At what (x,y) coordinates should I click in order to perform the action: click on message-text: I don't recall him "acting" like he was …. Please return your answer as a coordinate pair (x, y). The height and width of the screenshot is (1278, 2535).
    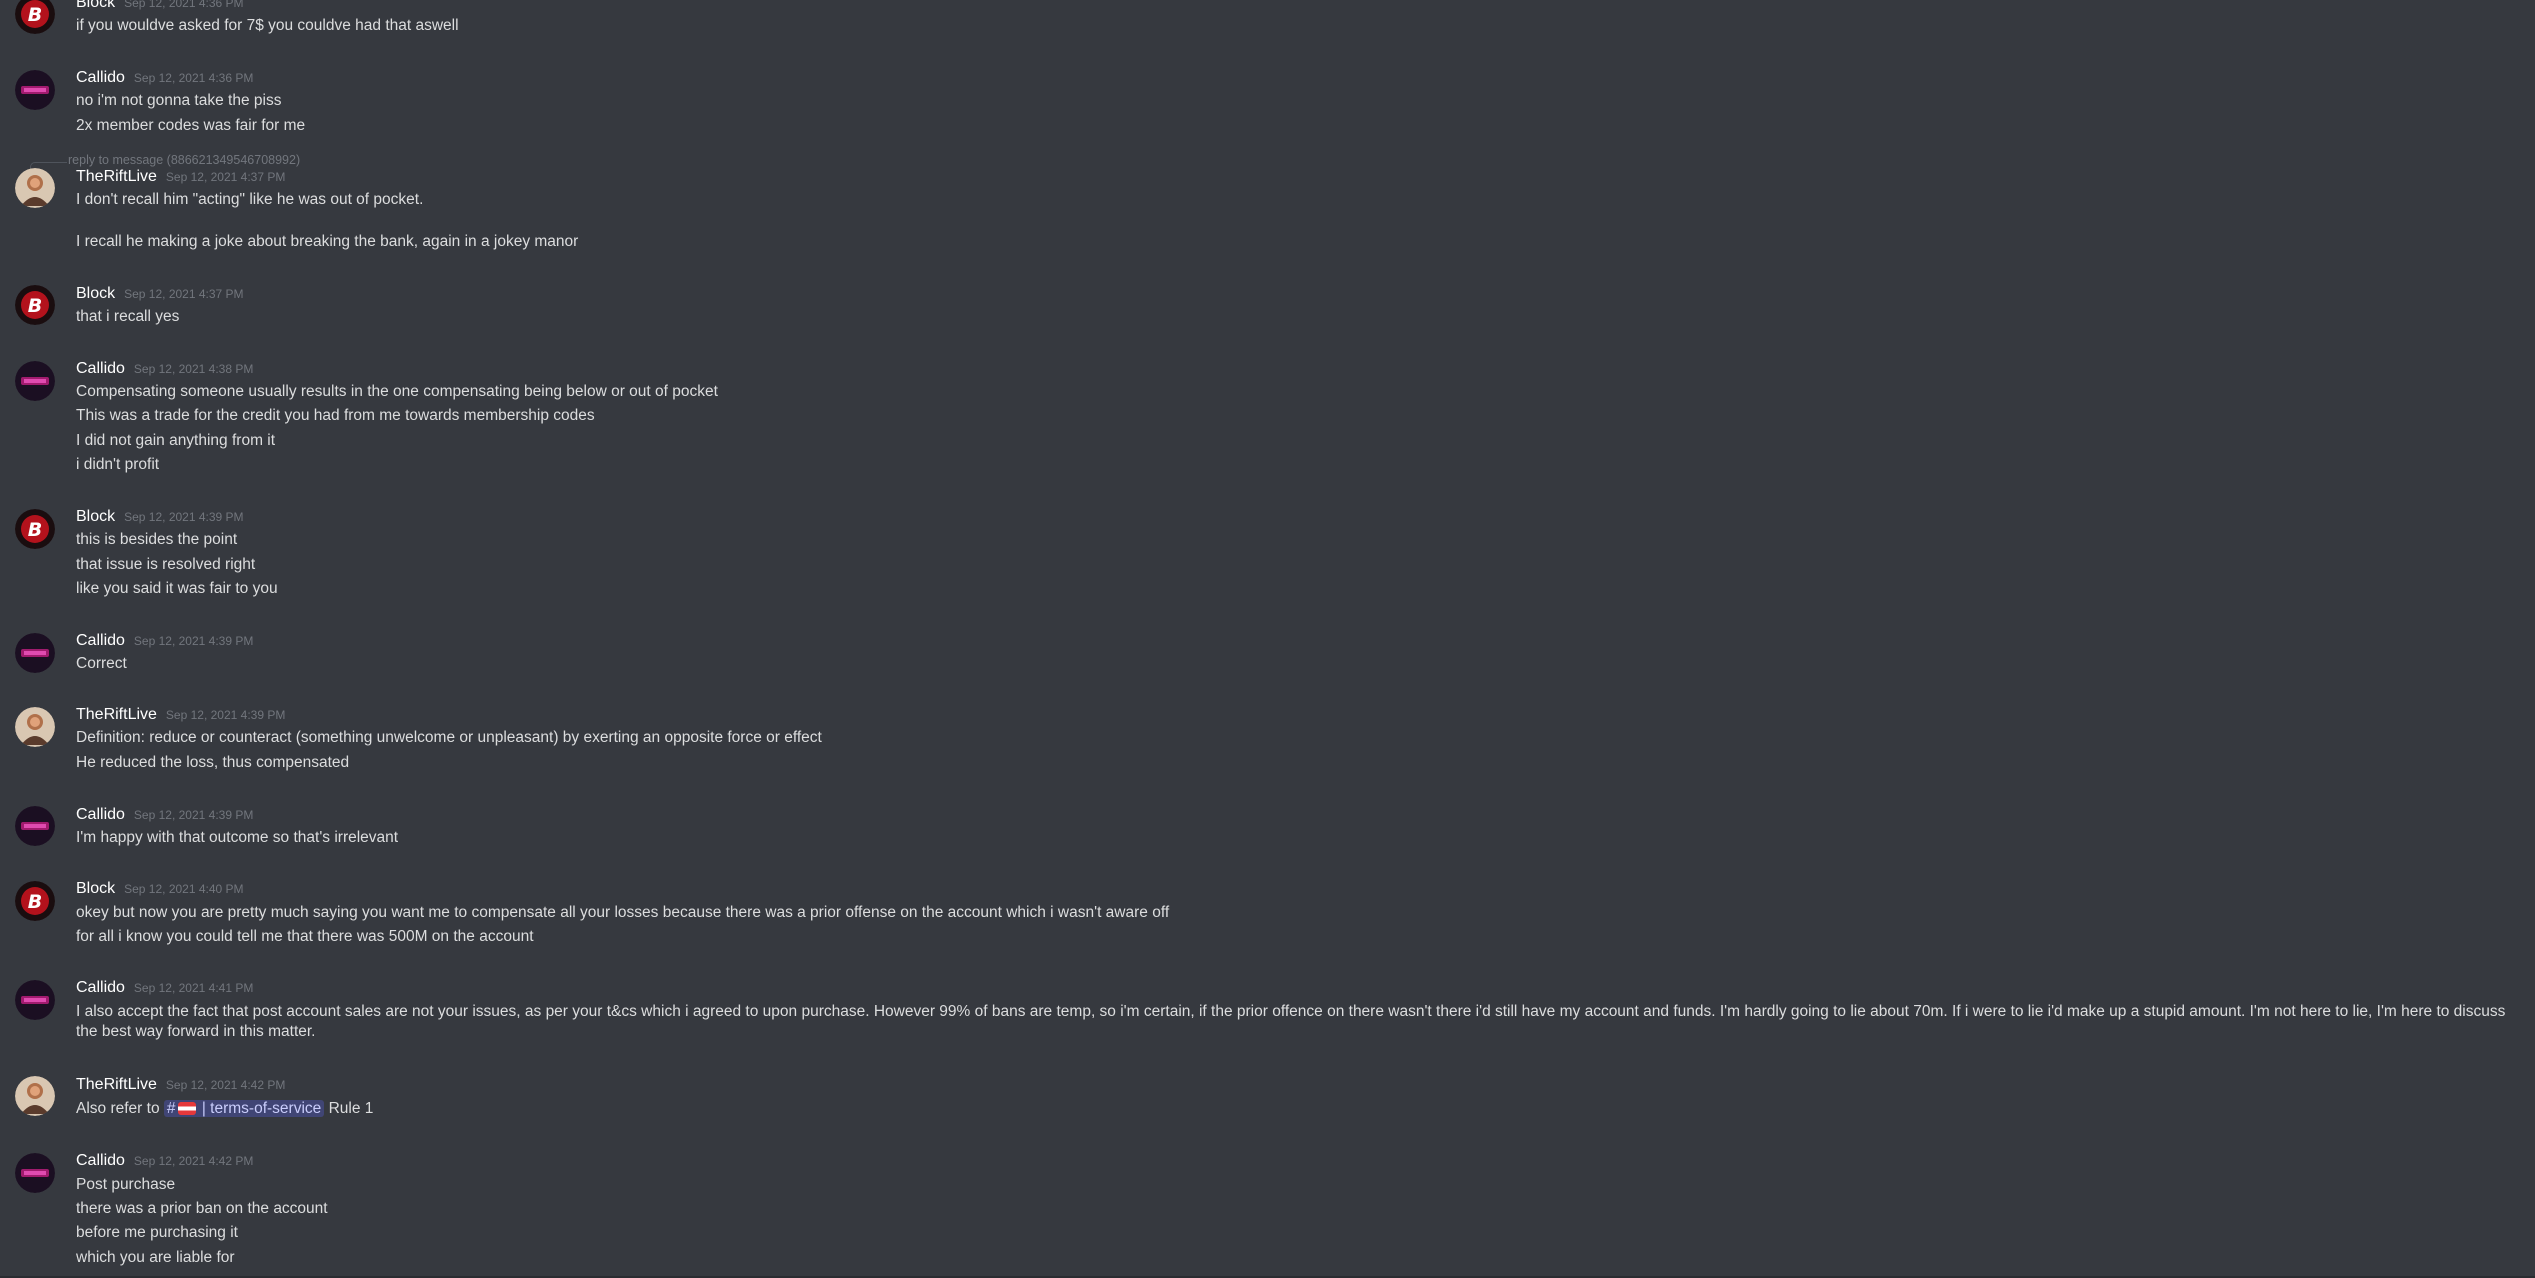
    Looking at the image, I should click on (250, 199).